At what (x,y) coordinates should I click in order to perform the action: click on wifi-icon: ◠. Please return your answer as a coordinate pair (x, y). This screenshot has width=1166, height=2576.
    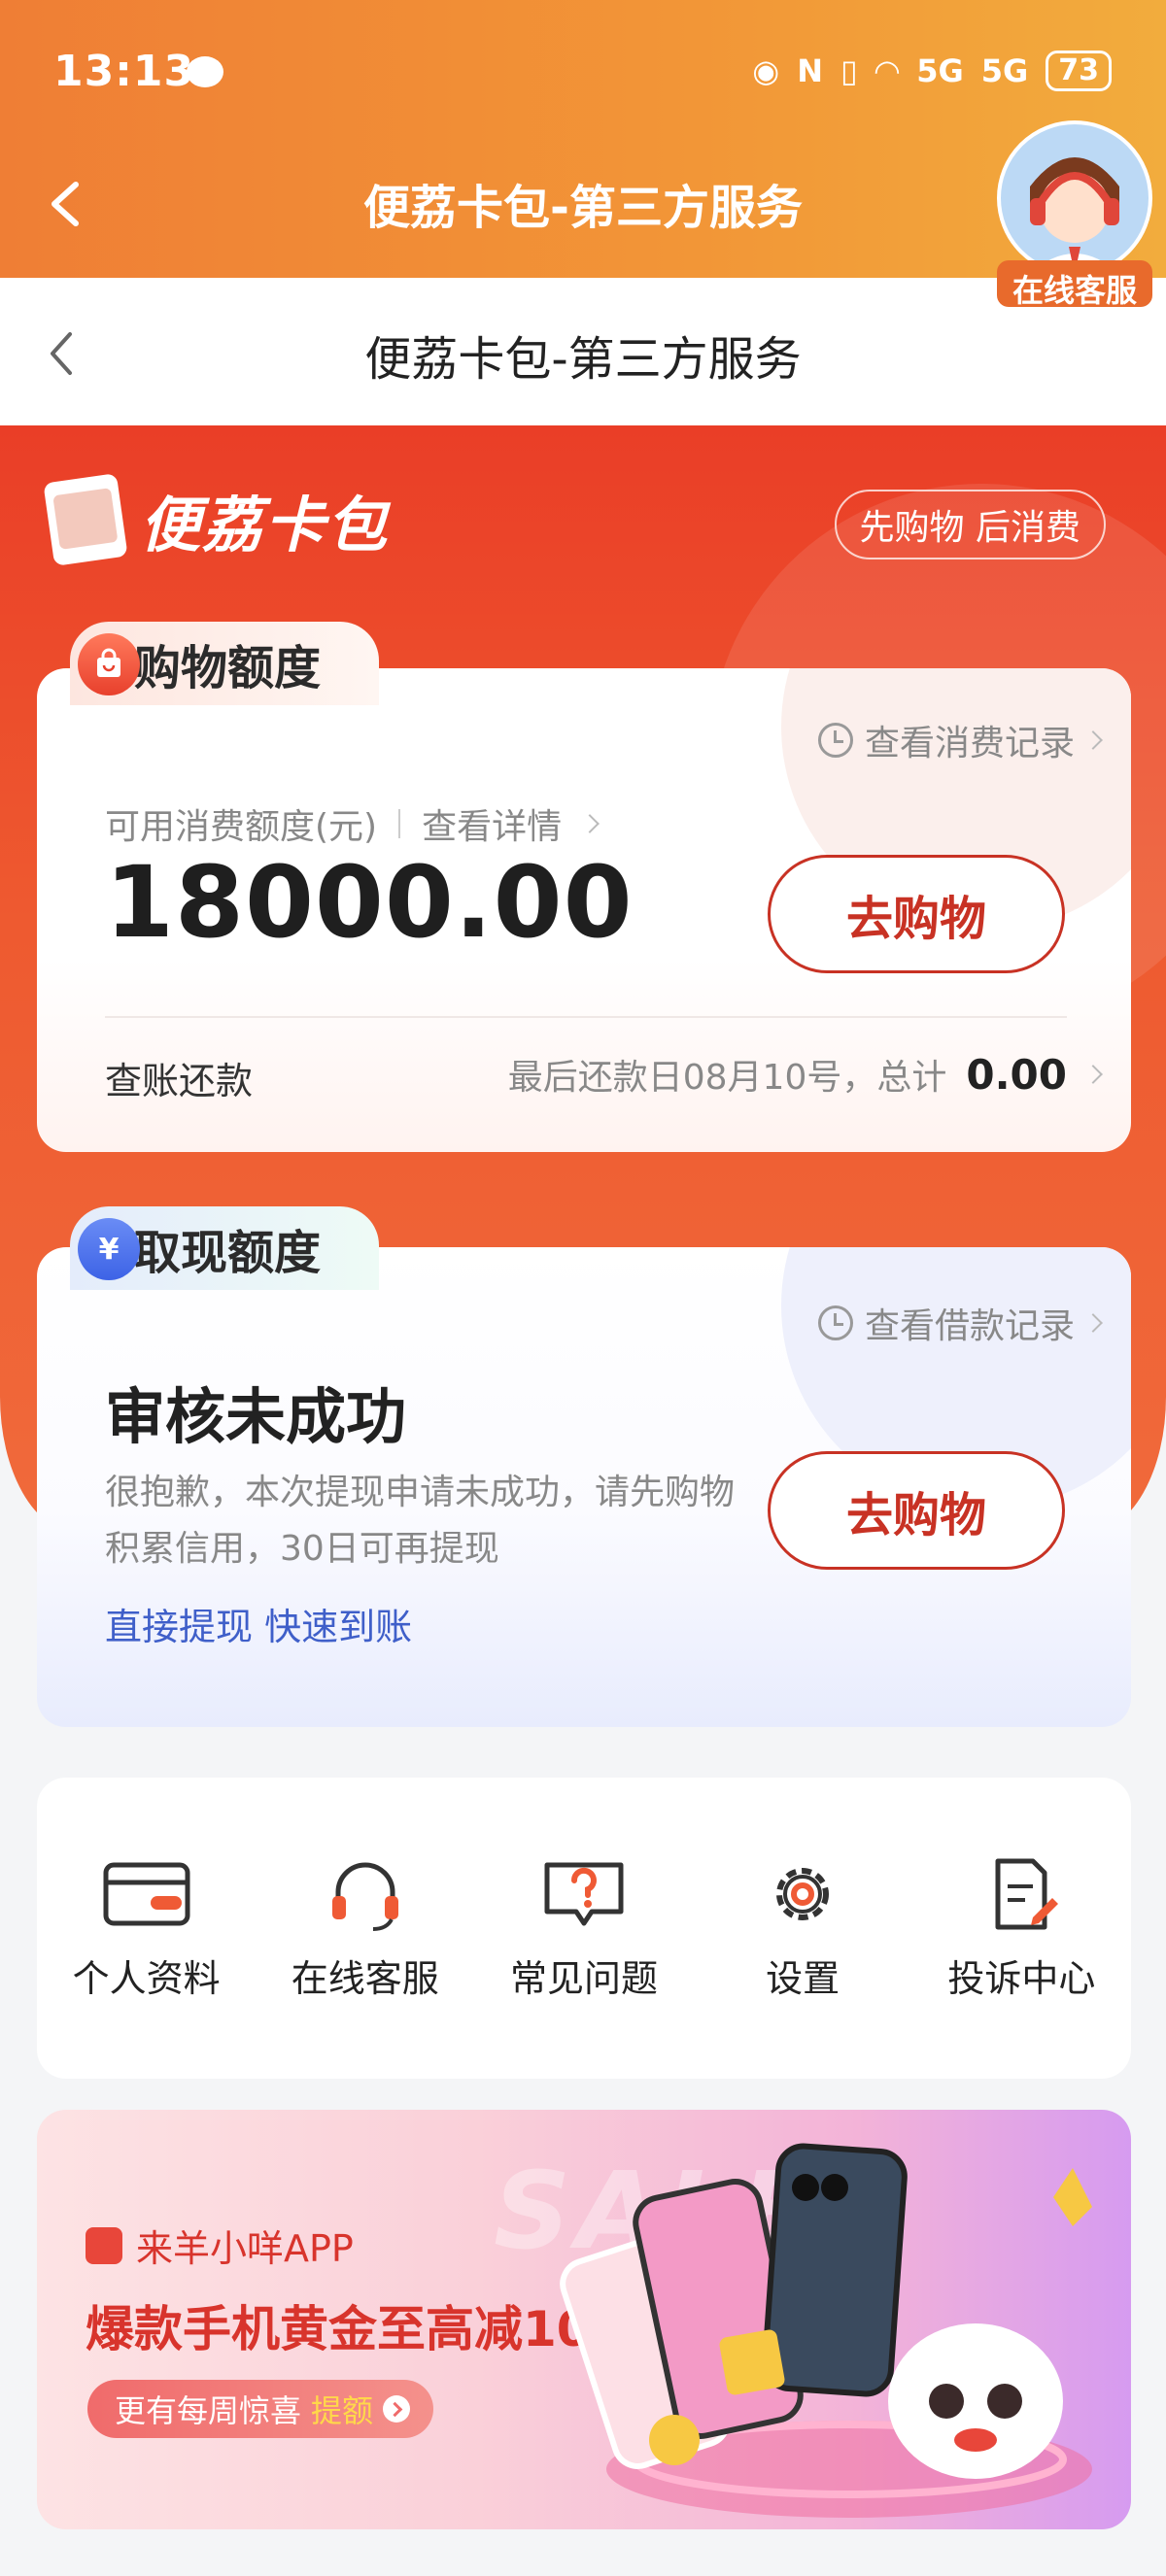
    Looking at the image, I should click on (887, 70).